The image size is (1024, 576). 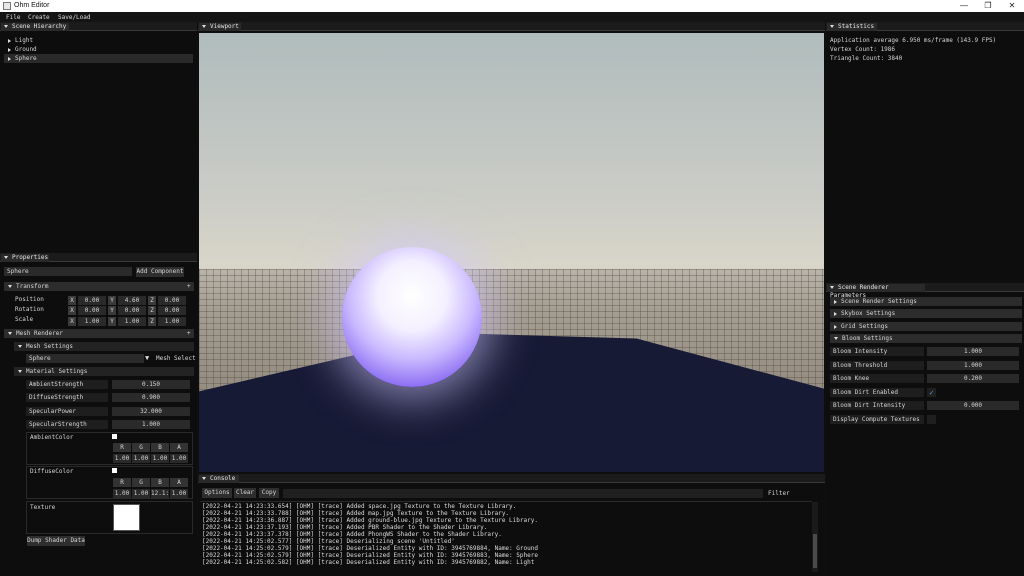 I want to click on texture-preview, so click(x=126, y=517).